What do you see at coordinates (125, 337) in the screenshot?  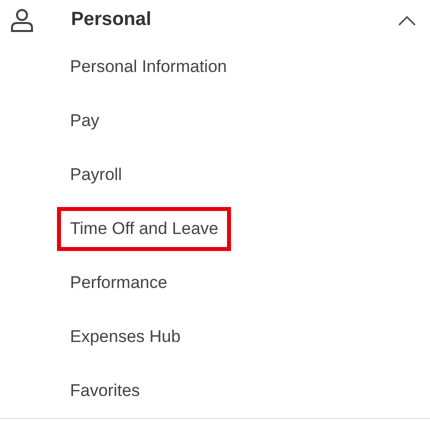 I see `menu-link: Expenses Hub` at bounding box center [125, 337].